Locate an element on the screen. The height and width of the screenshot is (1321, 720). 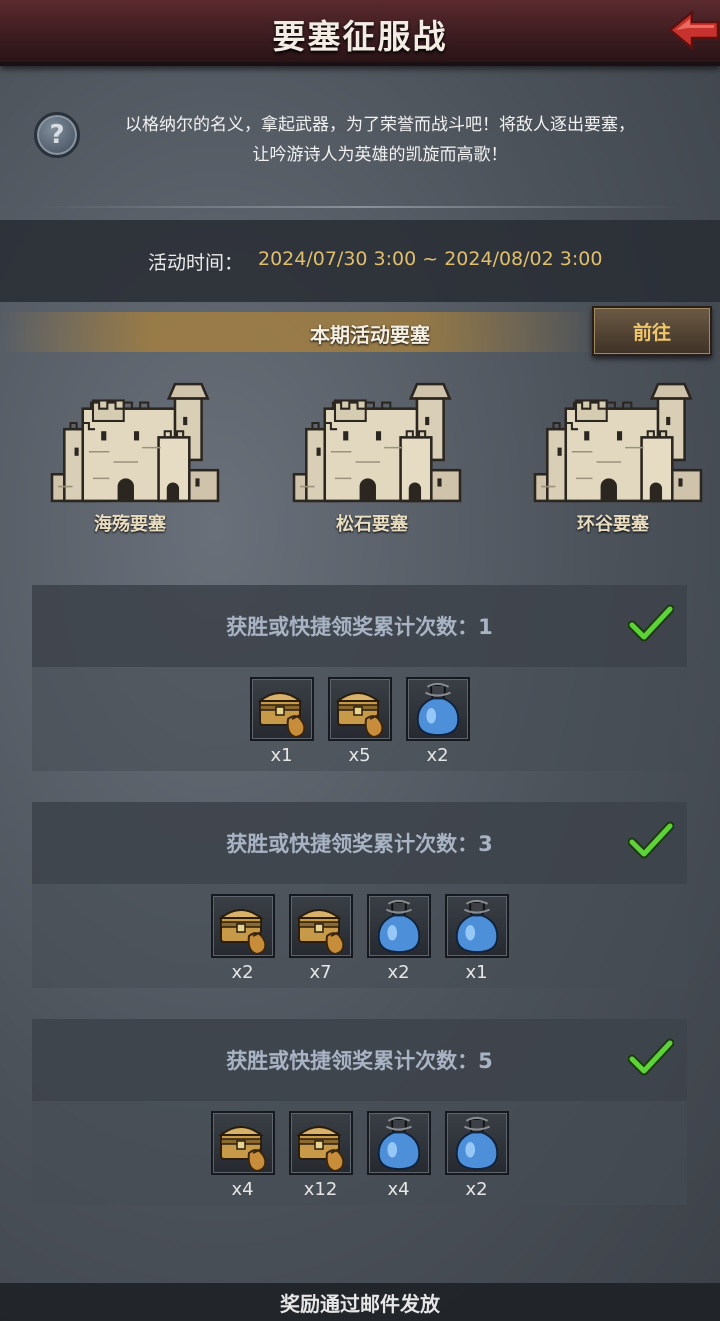
page-title: 要塞征服战 is located at coordinates (360, 36).